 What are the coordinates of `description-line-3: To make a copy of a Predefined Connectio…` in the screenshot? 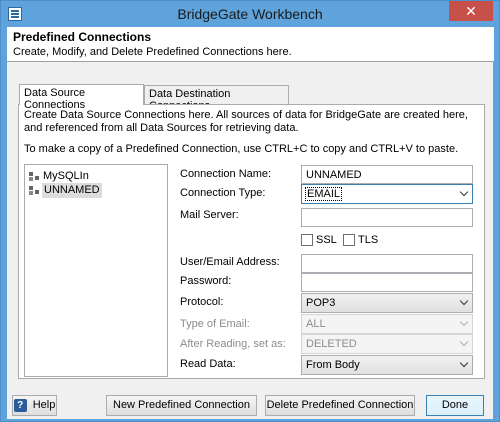 It's located at (241, 149).